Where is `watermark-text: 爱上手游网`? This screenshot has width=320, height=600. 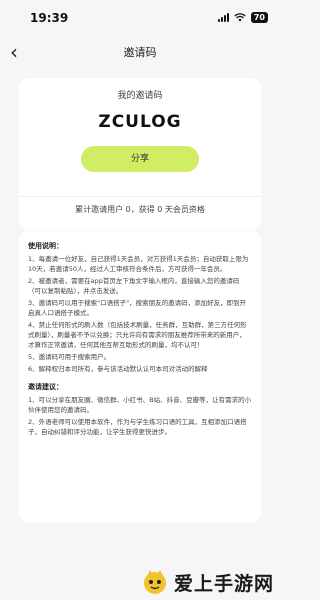
watermark-text: 爱上手游网 is located at coordinates (223, 583).